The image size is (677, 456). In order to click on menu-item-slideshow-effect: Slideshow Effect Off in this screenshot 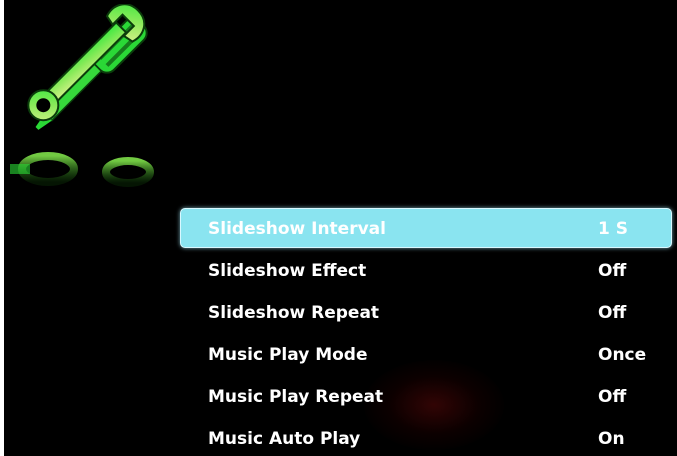, I will do `click(426, 271)`.